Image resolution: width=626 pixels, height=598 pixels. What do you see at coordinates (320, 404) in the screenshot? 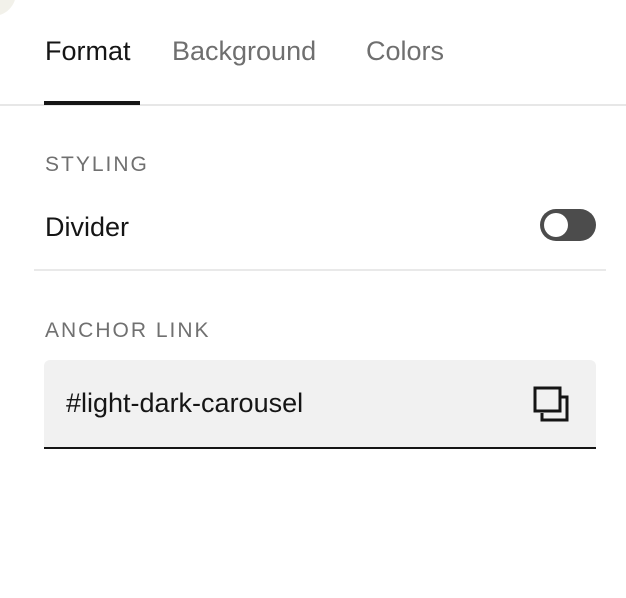
I see `anchor-link-field: #light-dark-carousel` at bounding box center [320, 404].